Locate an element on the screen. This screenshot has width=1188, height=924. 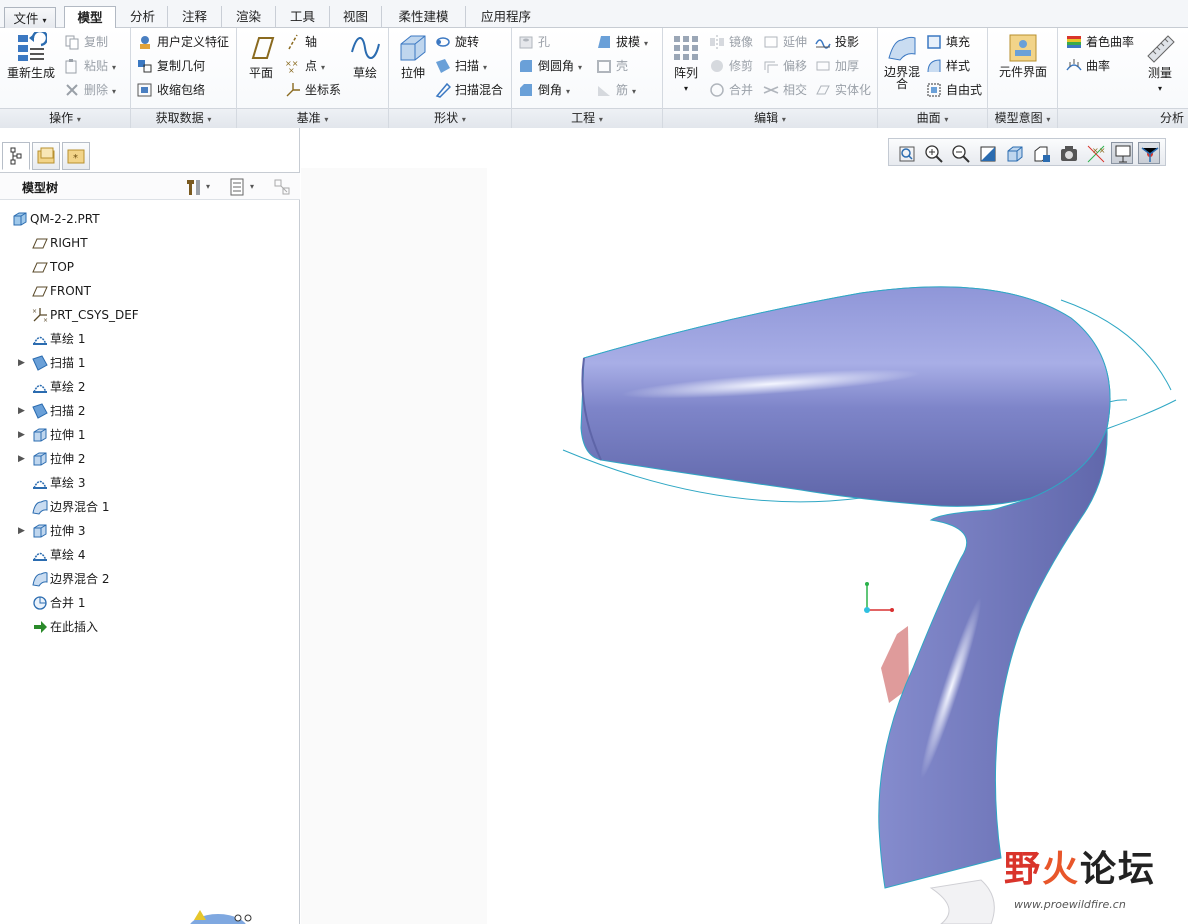
pattern-button: 阵列 ▾ is located at coordinates (686, 64).